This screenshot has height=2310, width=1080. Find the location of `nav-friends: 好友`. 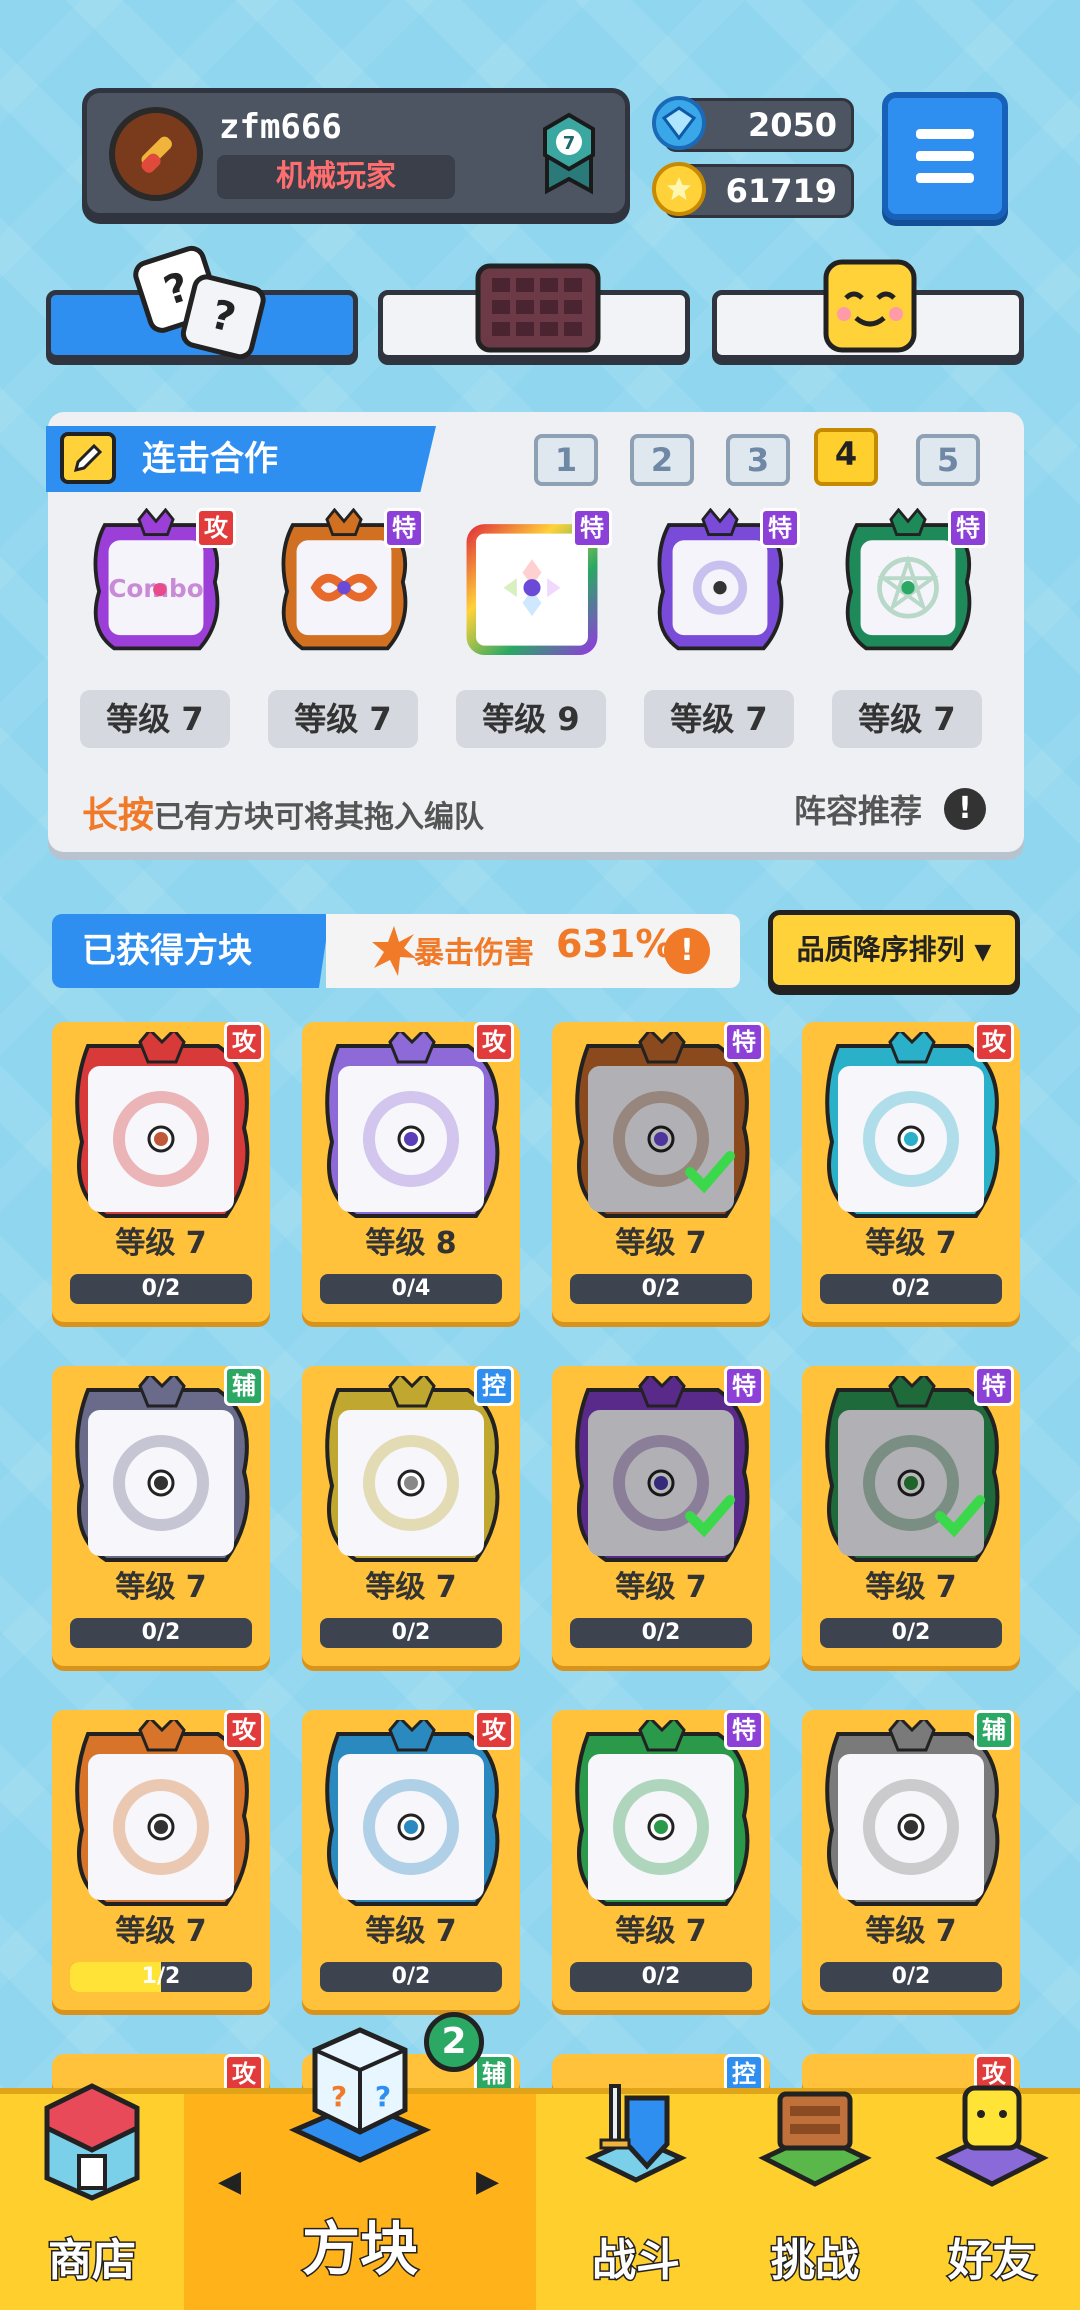

nav-friends: 好友 is located at coordinates (992, 2197).